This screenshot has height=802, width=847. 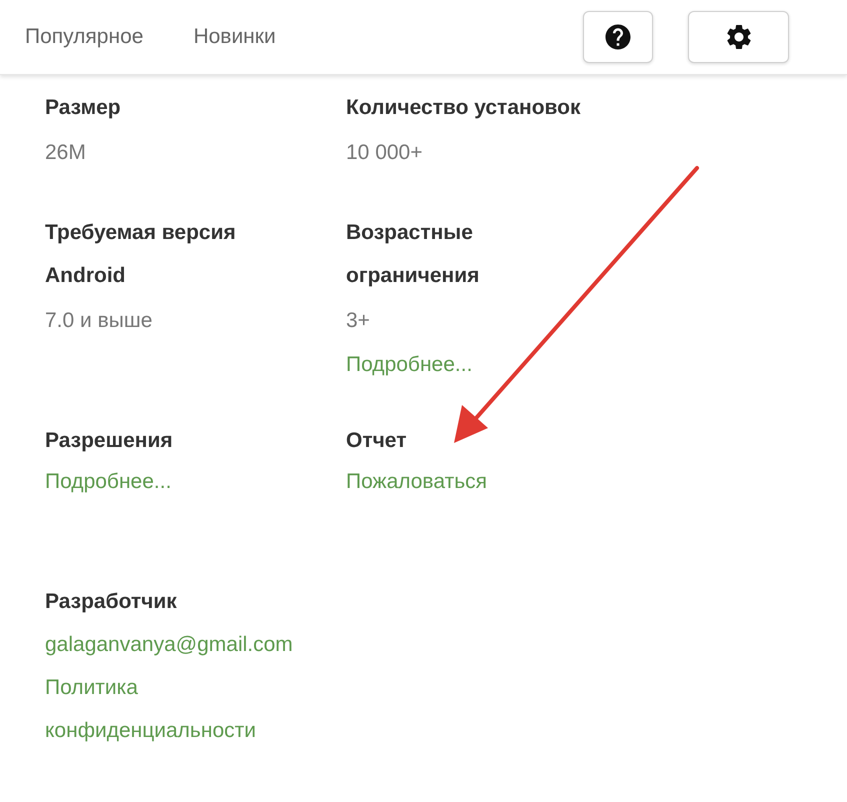 I want to click on detail-label: Возрастные, so click(x=409, y=233).